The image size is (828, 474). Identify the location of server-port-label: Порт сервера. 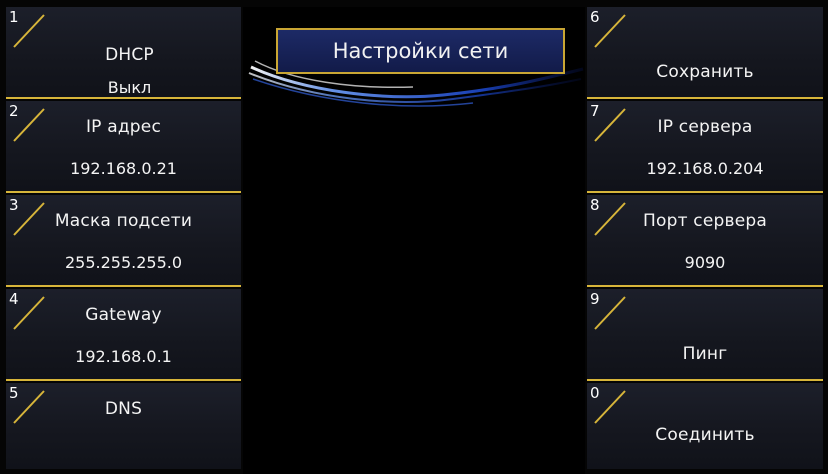
(705, 221).